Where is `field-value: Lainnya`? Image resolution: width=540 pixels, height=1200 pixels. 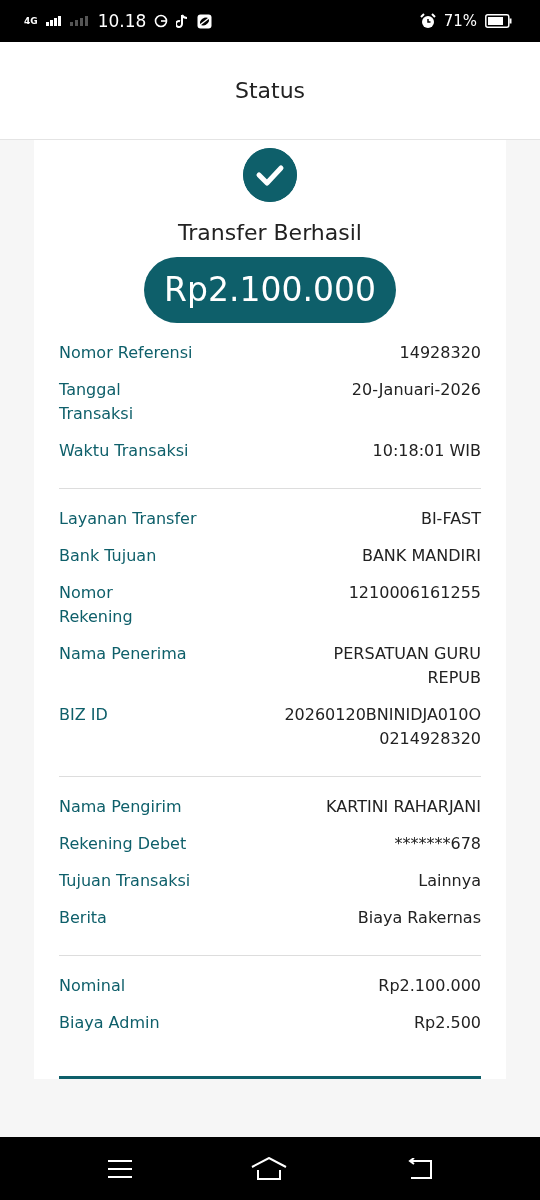 field-value: Lainnya is located at coordinates (449, 880).